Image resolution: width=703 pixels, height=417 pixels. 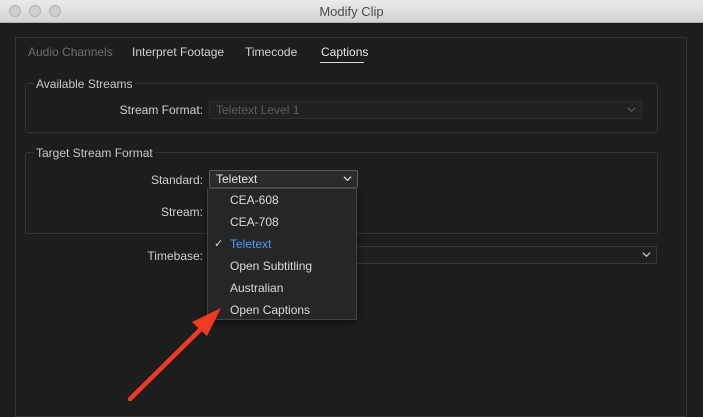 What do you see at coordinates (342, 62) in the screenshot?
I see `active-tab-indicator` at bounding box center [342, 62].